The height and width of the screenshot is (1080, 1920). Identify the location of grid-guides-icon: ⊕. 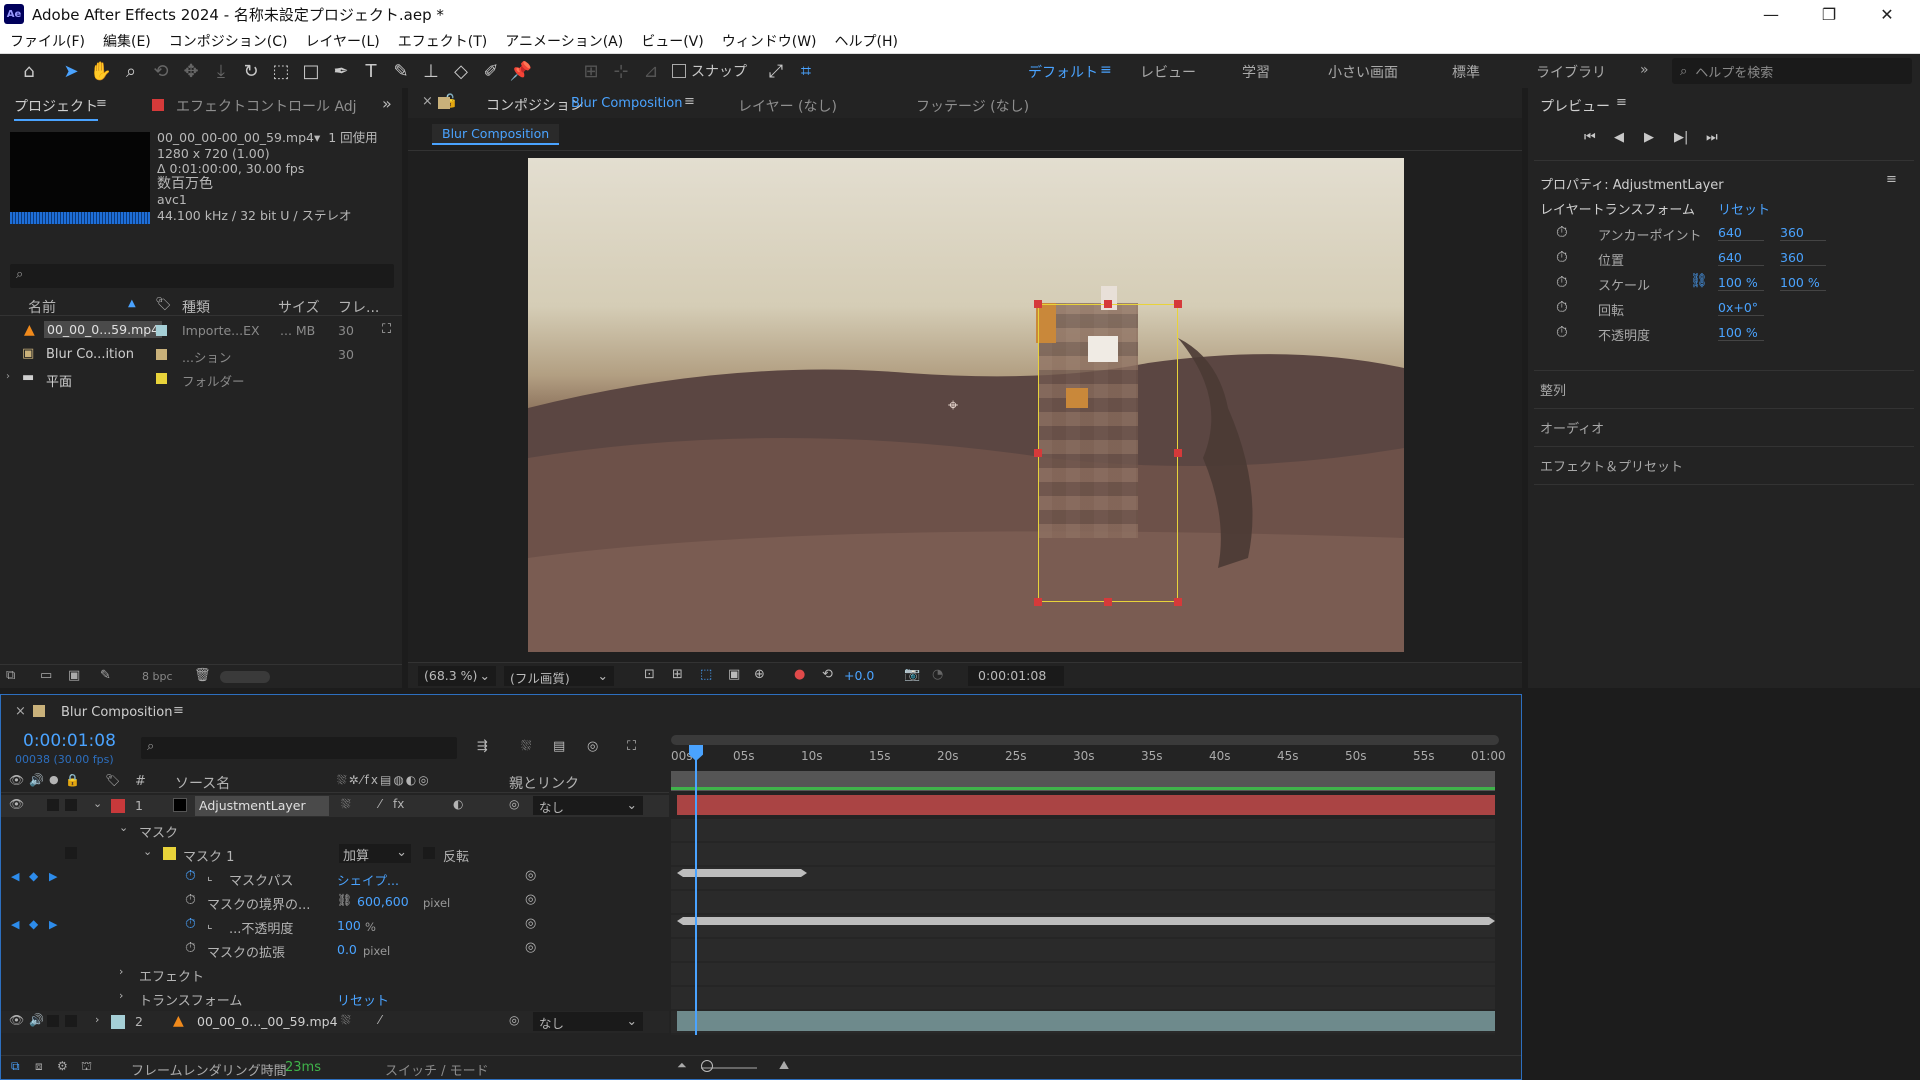
(759, 674).